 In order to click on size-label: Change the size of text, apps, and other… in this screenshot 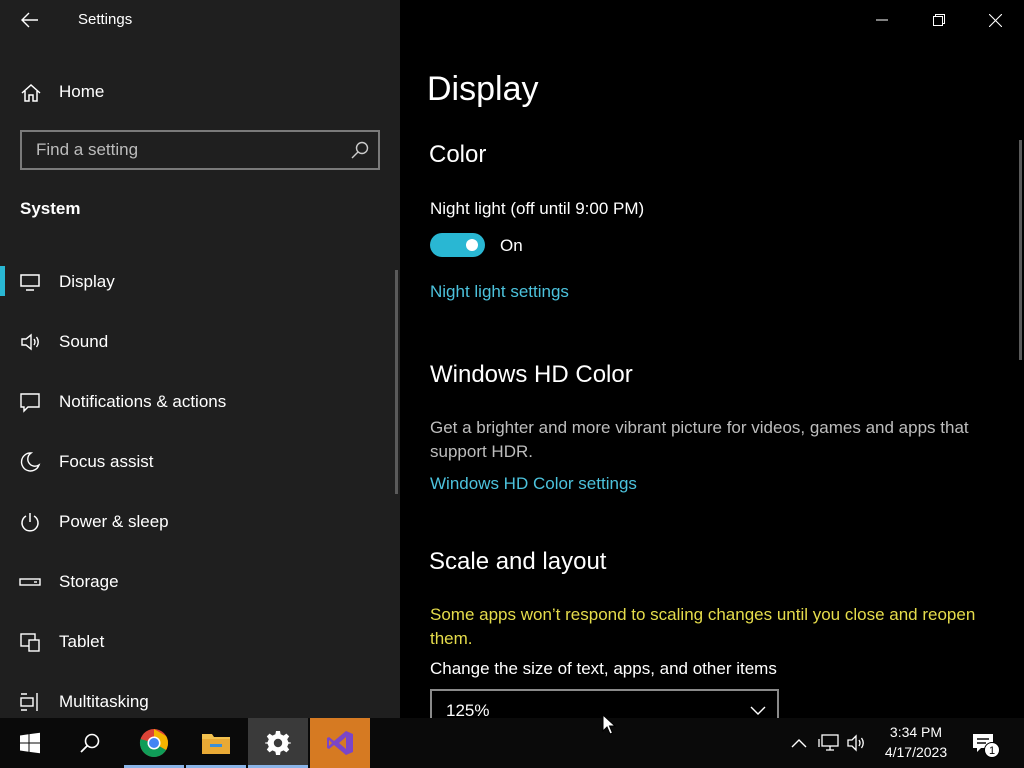, I will do `click(603, 668)`.